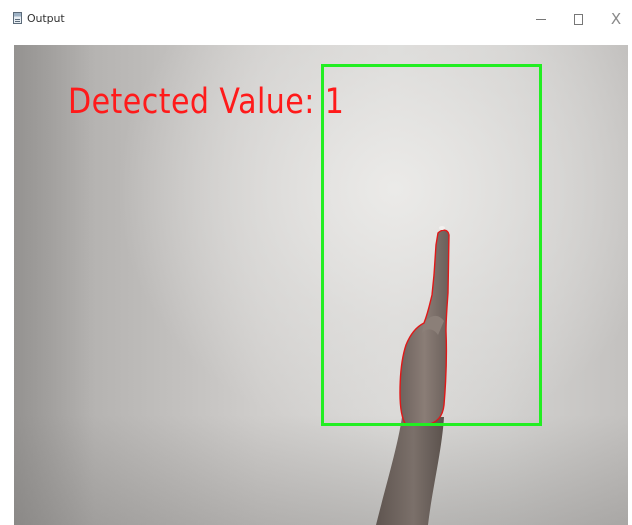 The height and width of the screenshot is (525, 632). Describe the element at coordinates (316, 22) in the screenshot. I see `title-bar: Output X` at that location.